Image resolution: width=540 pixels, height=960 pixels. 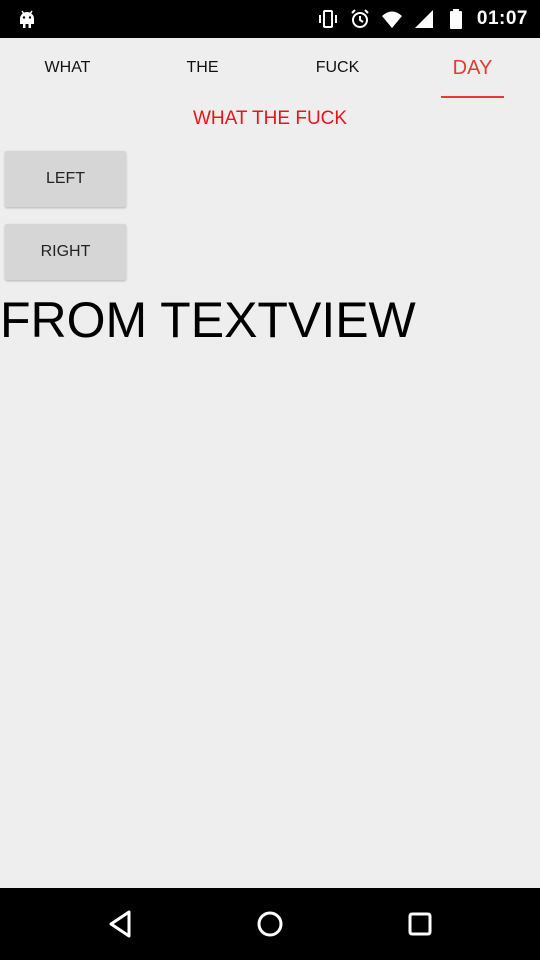 I want to click on wifi-icon, so click(x=392, y=19).